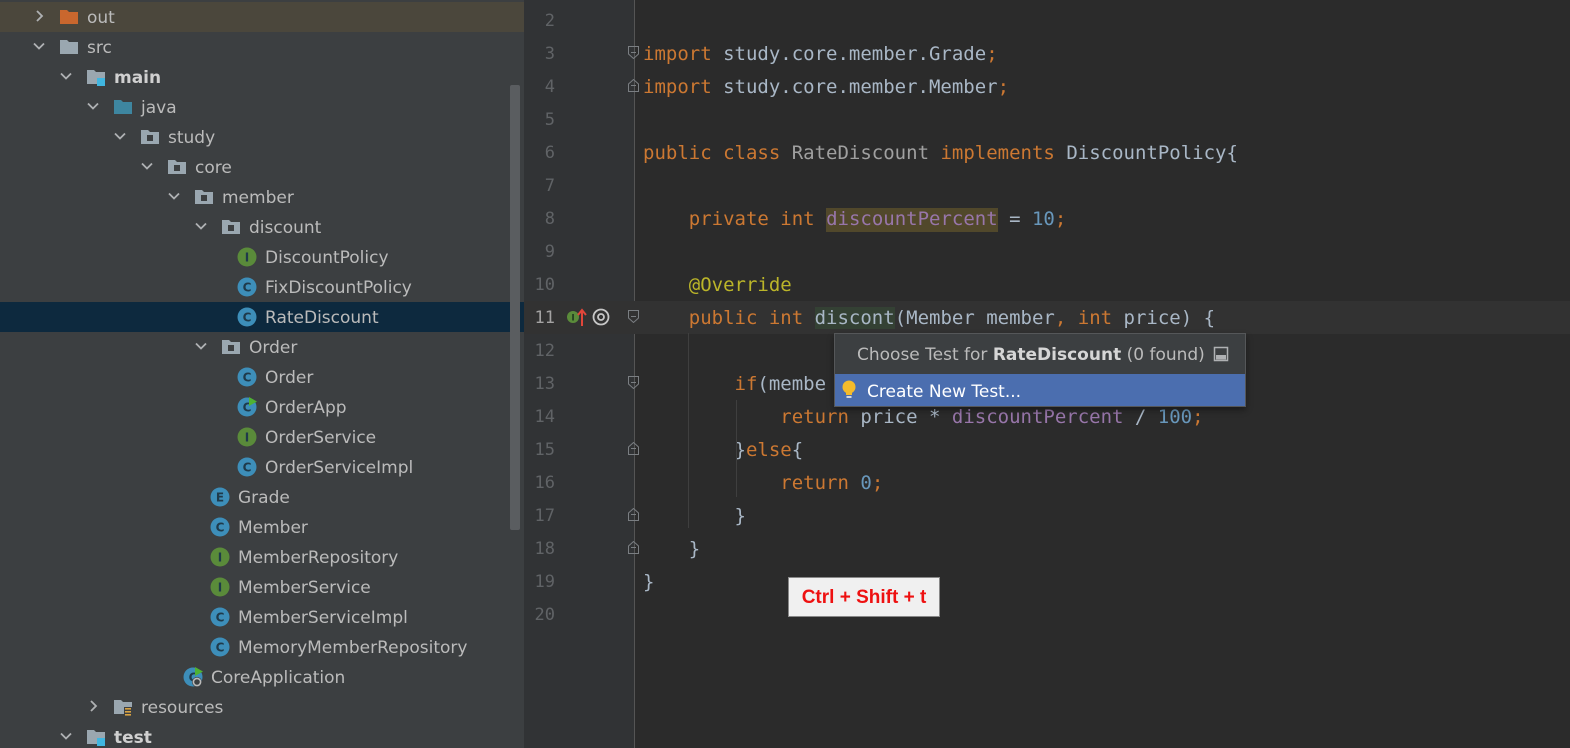 The height and width of the screenshot is (748, 1570). Describe the element at coordinates (220, 647) in the screenshot. I see `class-icon: C` at that location.